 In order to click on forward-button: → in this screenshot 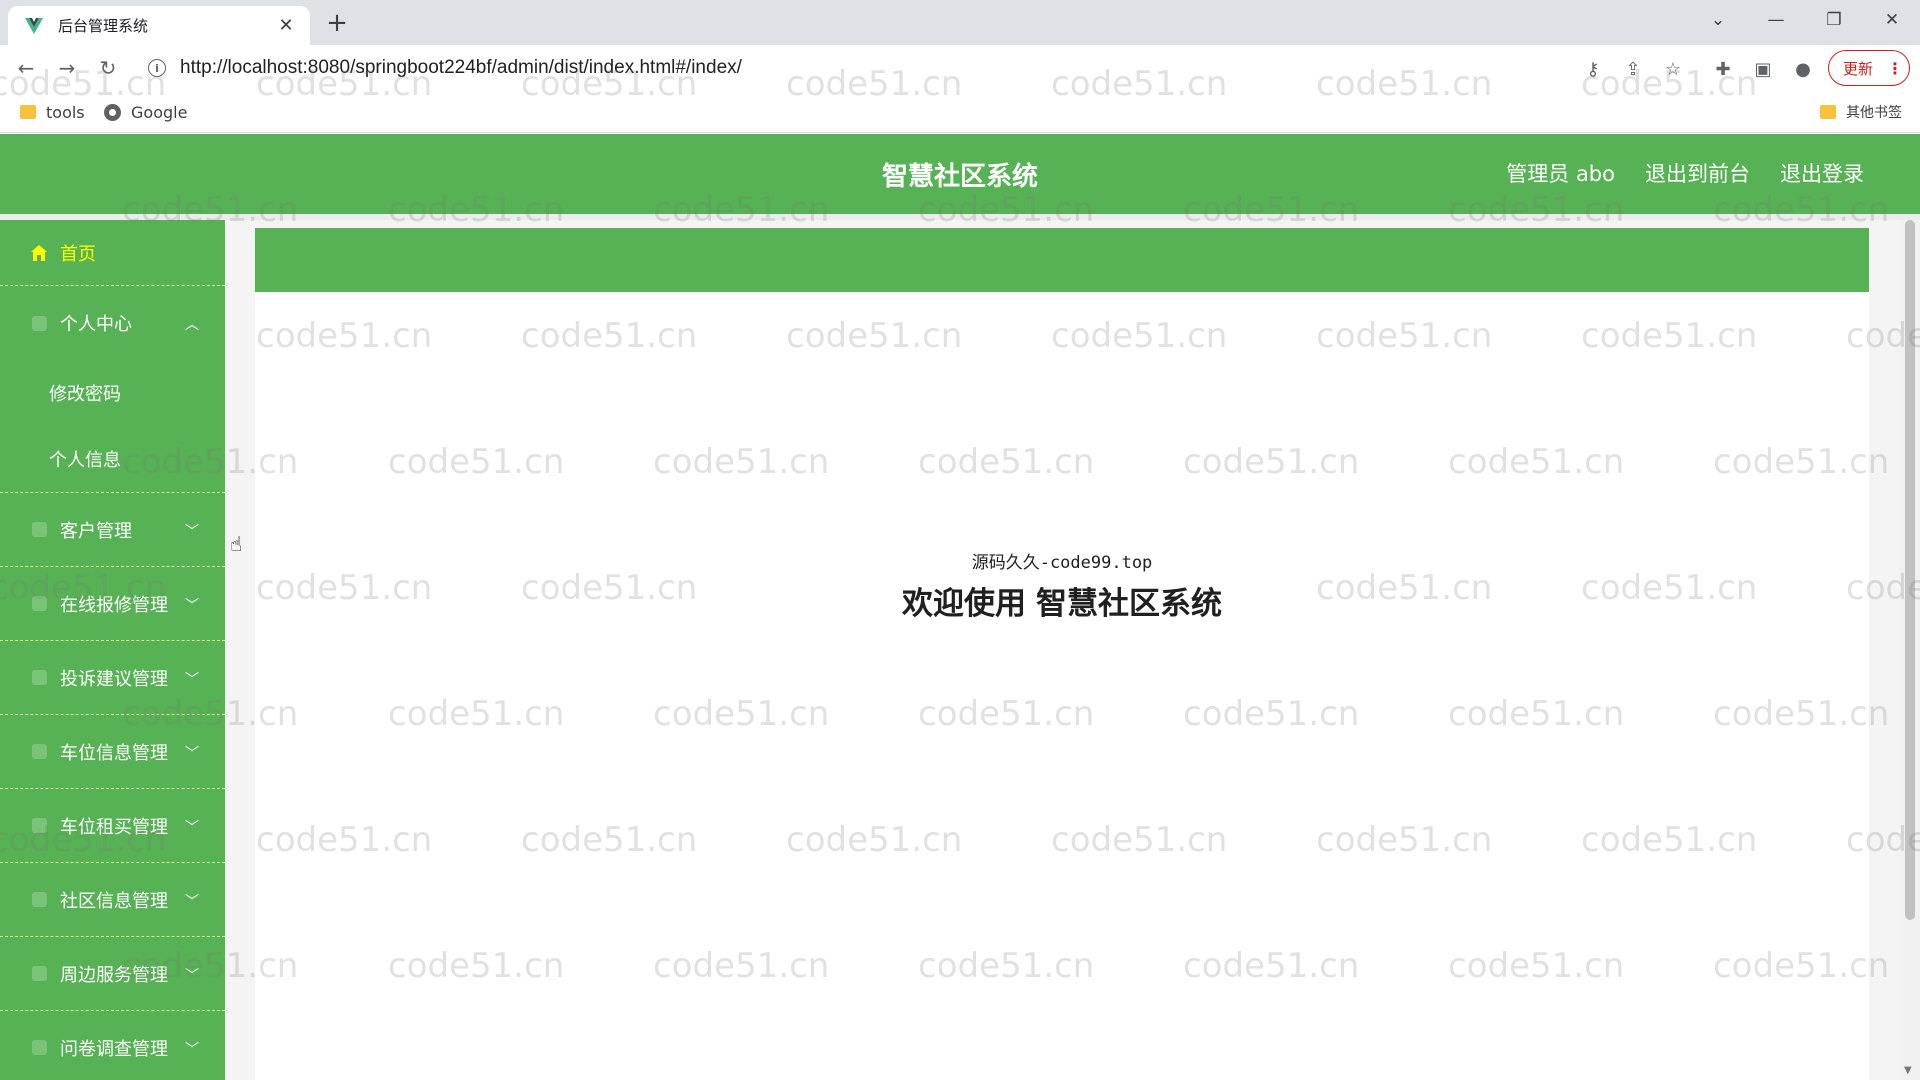, I will do `click(67, 68)`.